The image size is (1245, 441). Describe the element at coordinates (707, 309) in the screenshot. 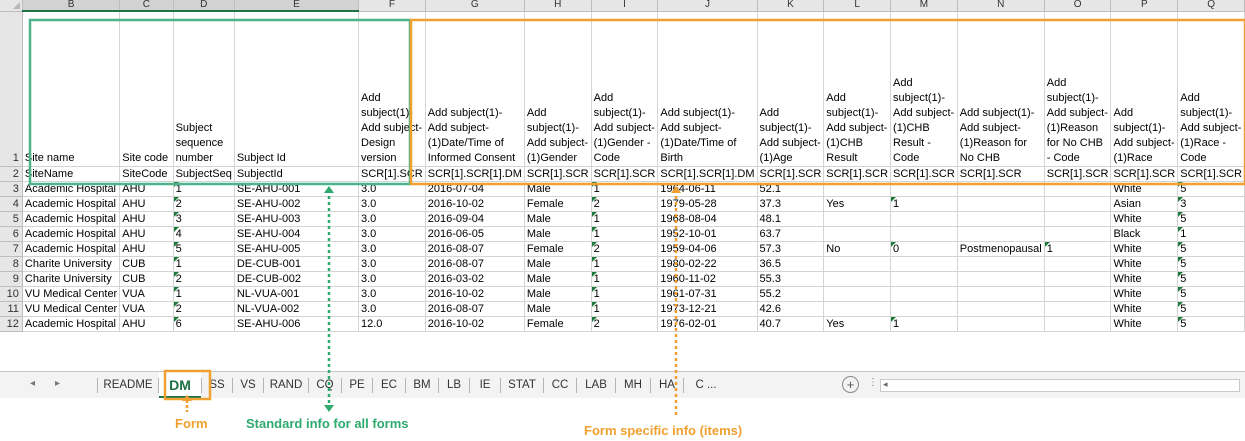

I see `data-cell: 1973-12-21` at that location.